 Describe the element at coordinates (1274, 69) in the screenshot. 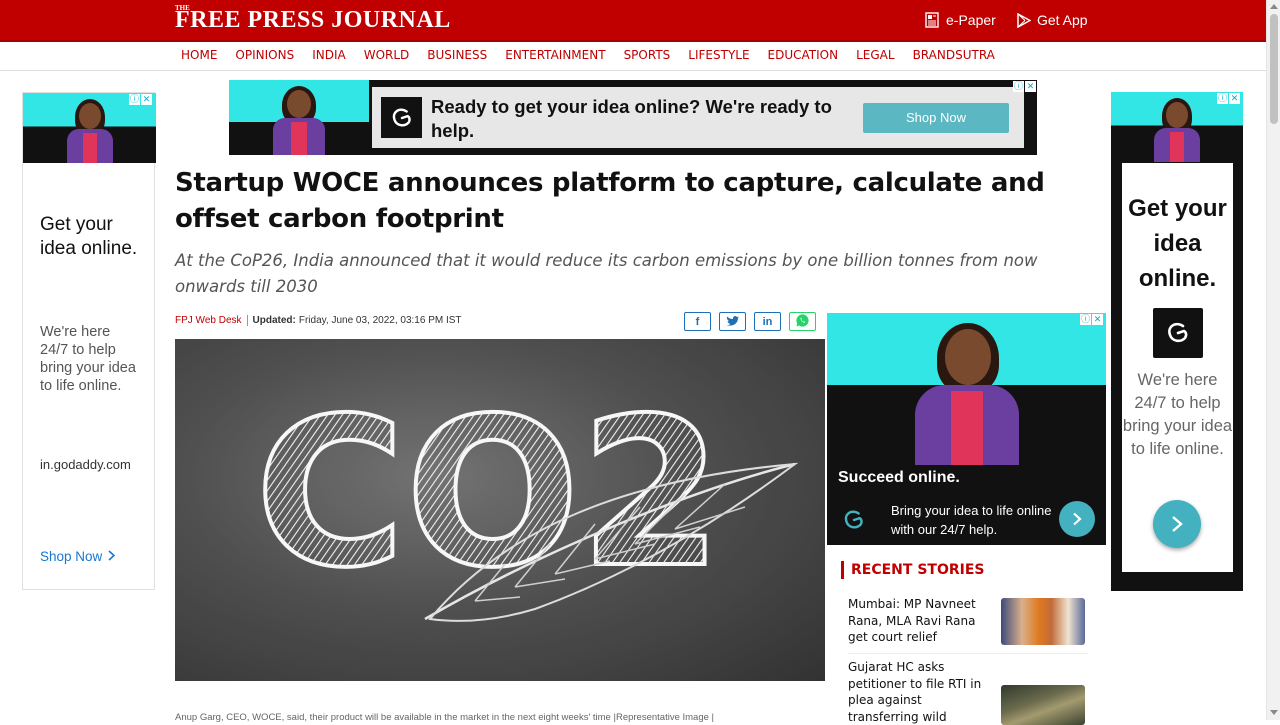

I see `scrollbar-thumb` at that location.